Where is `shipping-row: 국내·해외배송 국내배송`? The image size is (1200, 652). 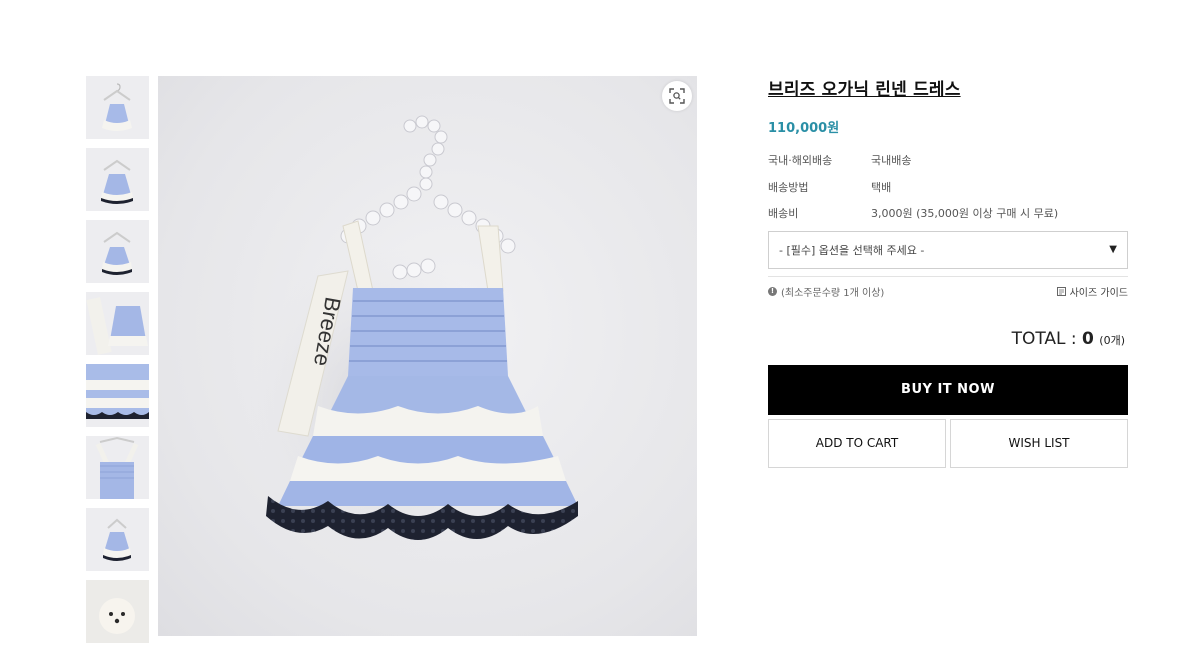 shipping-row: 국내·해외배송 국내배송 is located at coordinates (948, 160).